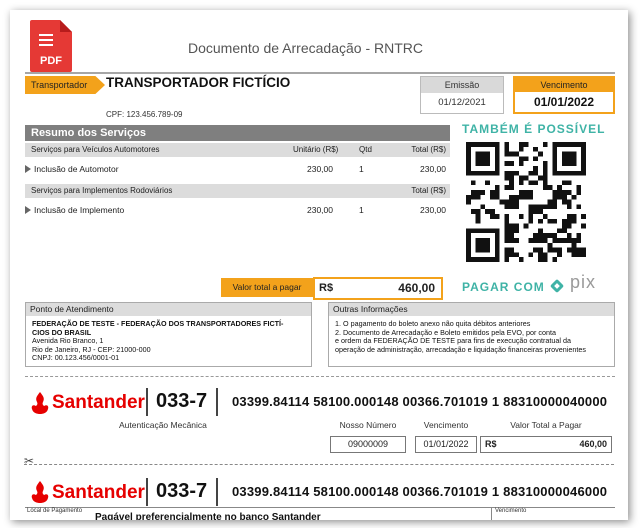  What do you see at coordinates (98, 402) in the screenshot?
I see `santander-logo-text: Santander` at bounding box center [98, 402].